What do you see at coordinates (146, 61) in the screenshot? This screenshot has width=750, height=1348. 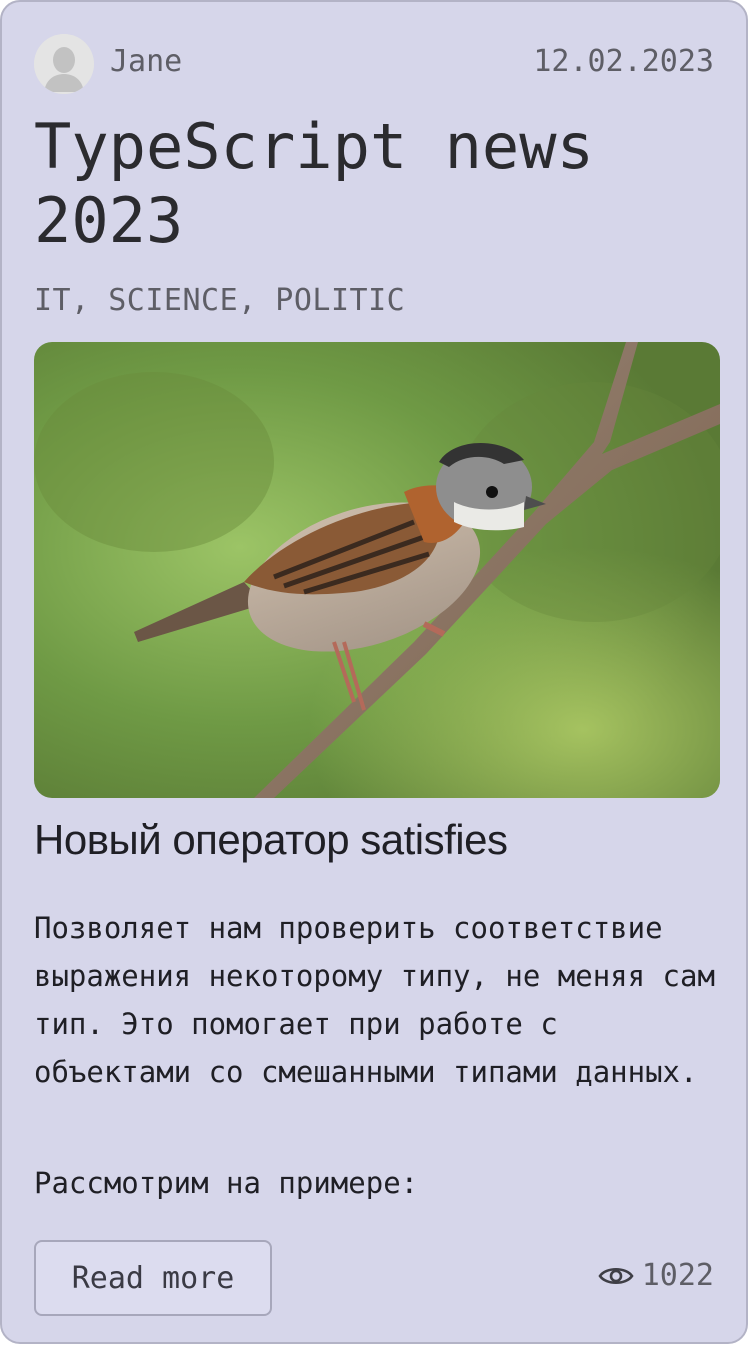 I see `author-name: Jane` at bounding box center [146, 61].